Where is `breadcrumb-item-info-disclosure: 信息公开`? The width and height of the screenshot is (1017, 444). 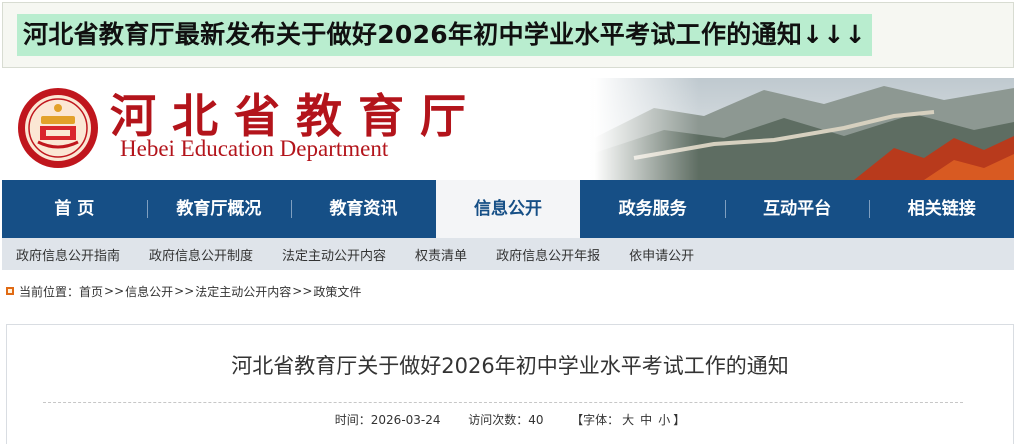
breadcrumb-item-info-disclosure: 信息公开 is located at coordinates (149, 291).